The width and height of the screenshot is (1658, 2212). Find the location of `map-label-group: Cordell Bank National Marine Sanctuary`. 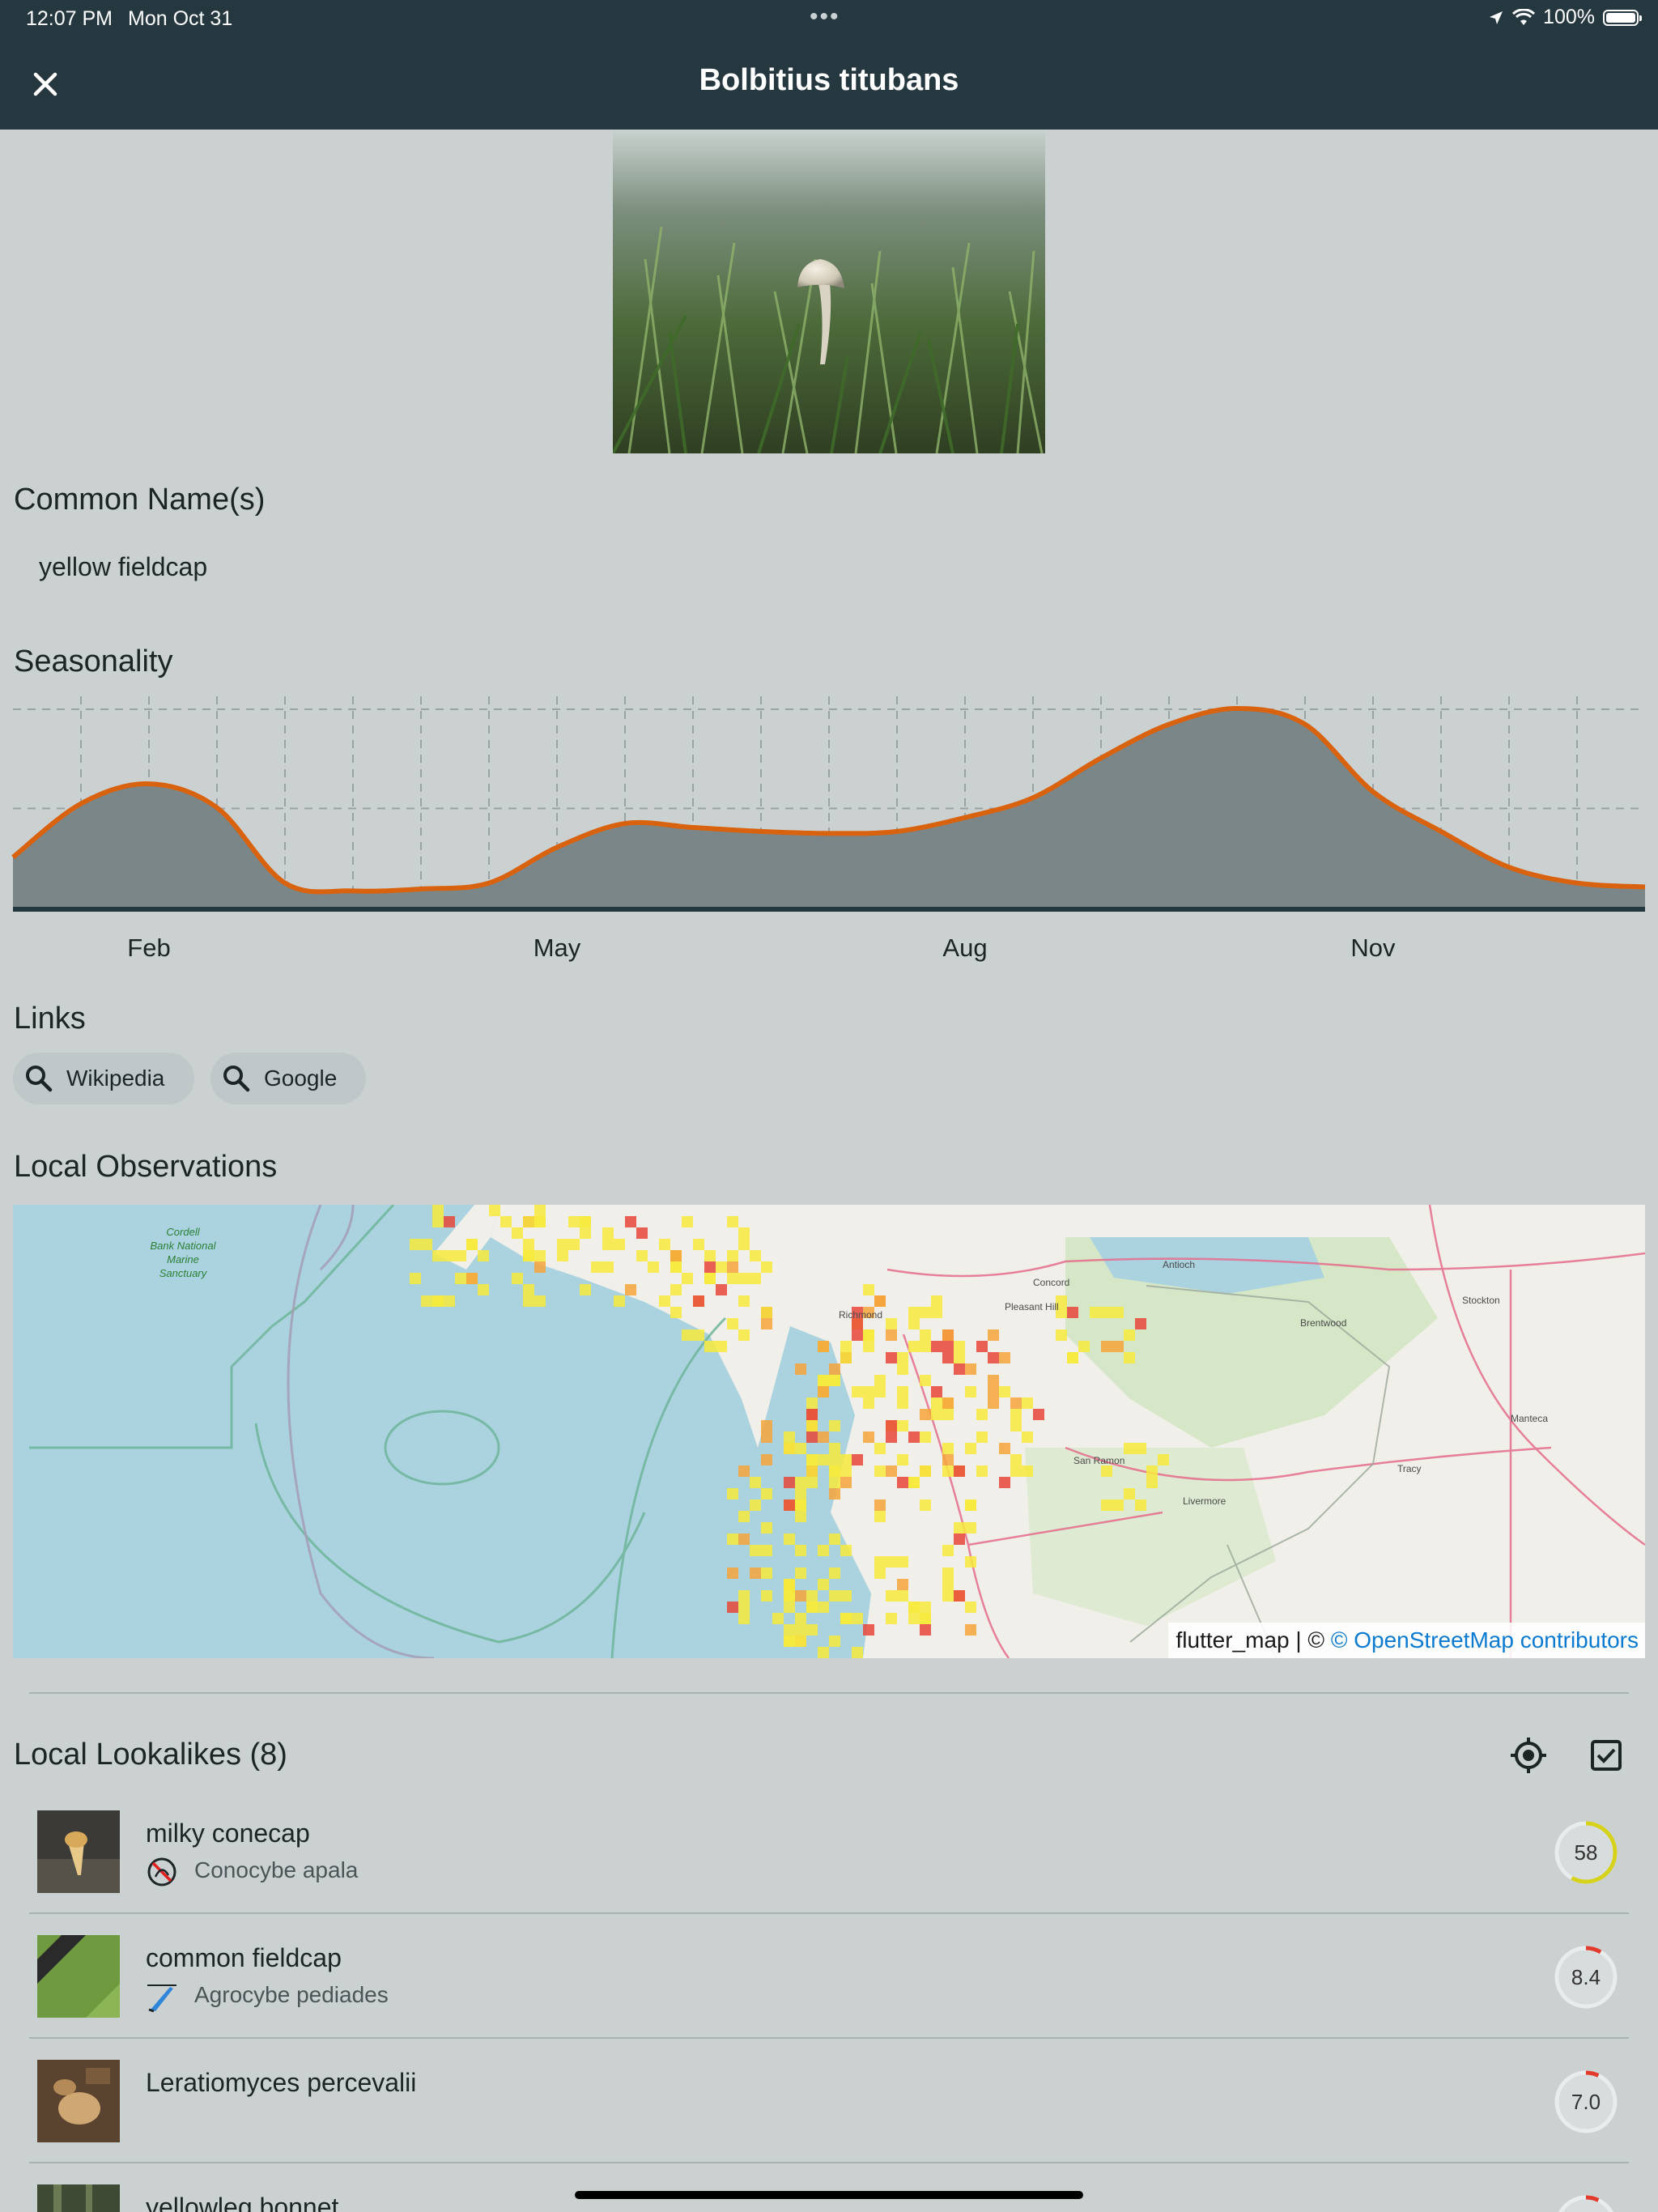

map-label-group: Cordell Bank National Marine Sanctuary is located at coordinates (184, 1253).